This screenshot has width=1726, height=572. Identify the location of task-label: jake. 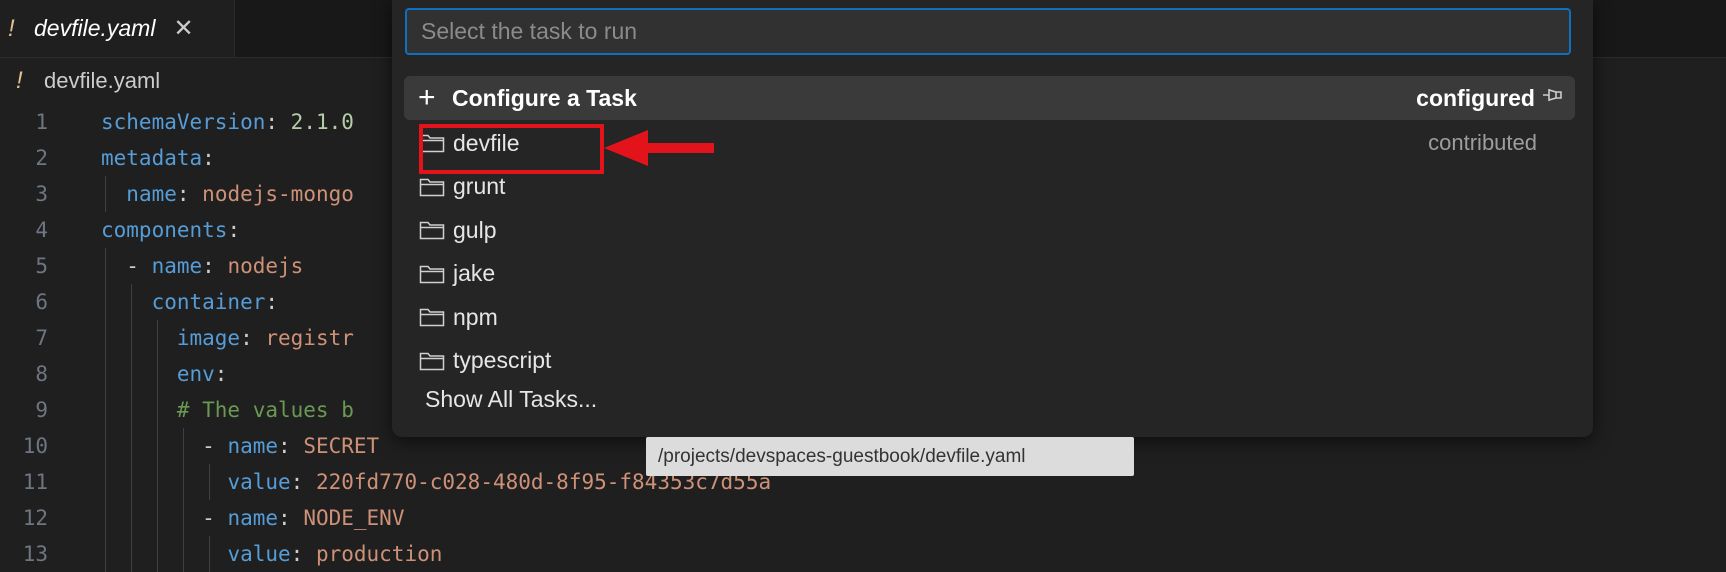
(474, 273).